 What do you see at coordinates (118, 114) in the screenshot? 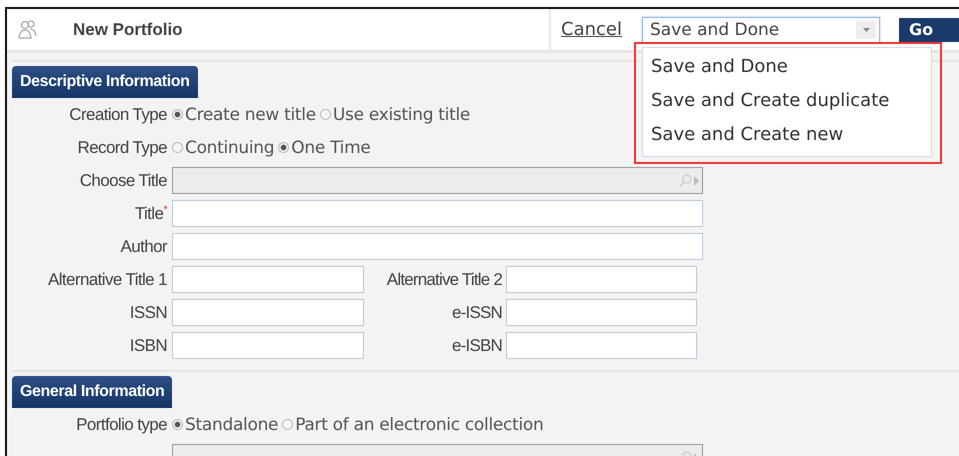
I see `field-label: Creation Type` at bounding box center [118, 114].